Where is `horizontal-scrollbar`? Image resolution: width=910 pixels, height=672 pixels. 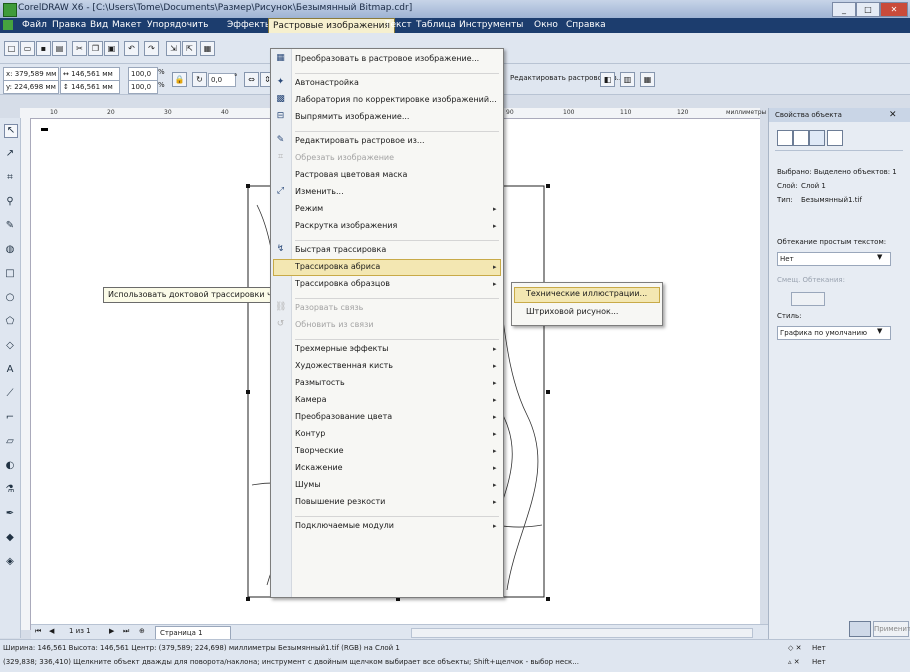
horizontal-scrollbar is located at coordinates (582, 633).